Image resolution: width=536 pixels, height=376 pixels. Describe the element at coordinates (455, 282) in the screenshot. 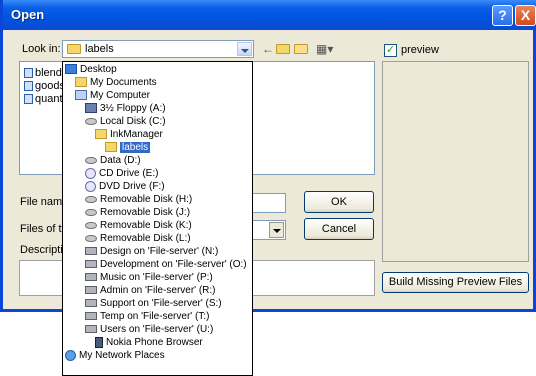

I see `build-preview-button: Build Missing Preview Files` at that location.